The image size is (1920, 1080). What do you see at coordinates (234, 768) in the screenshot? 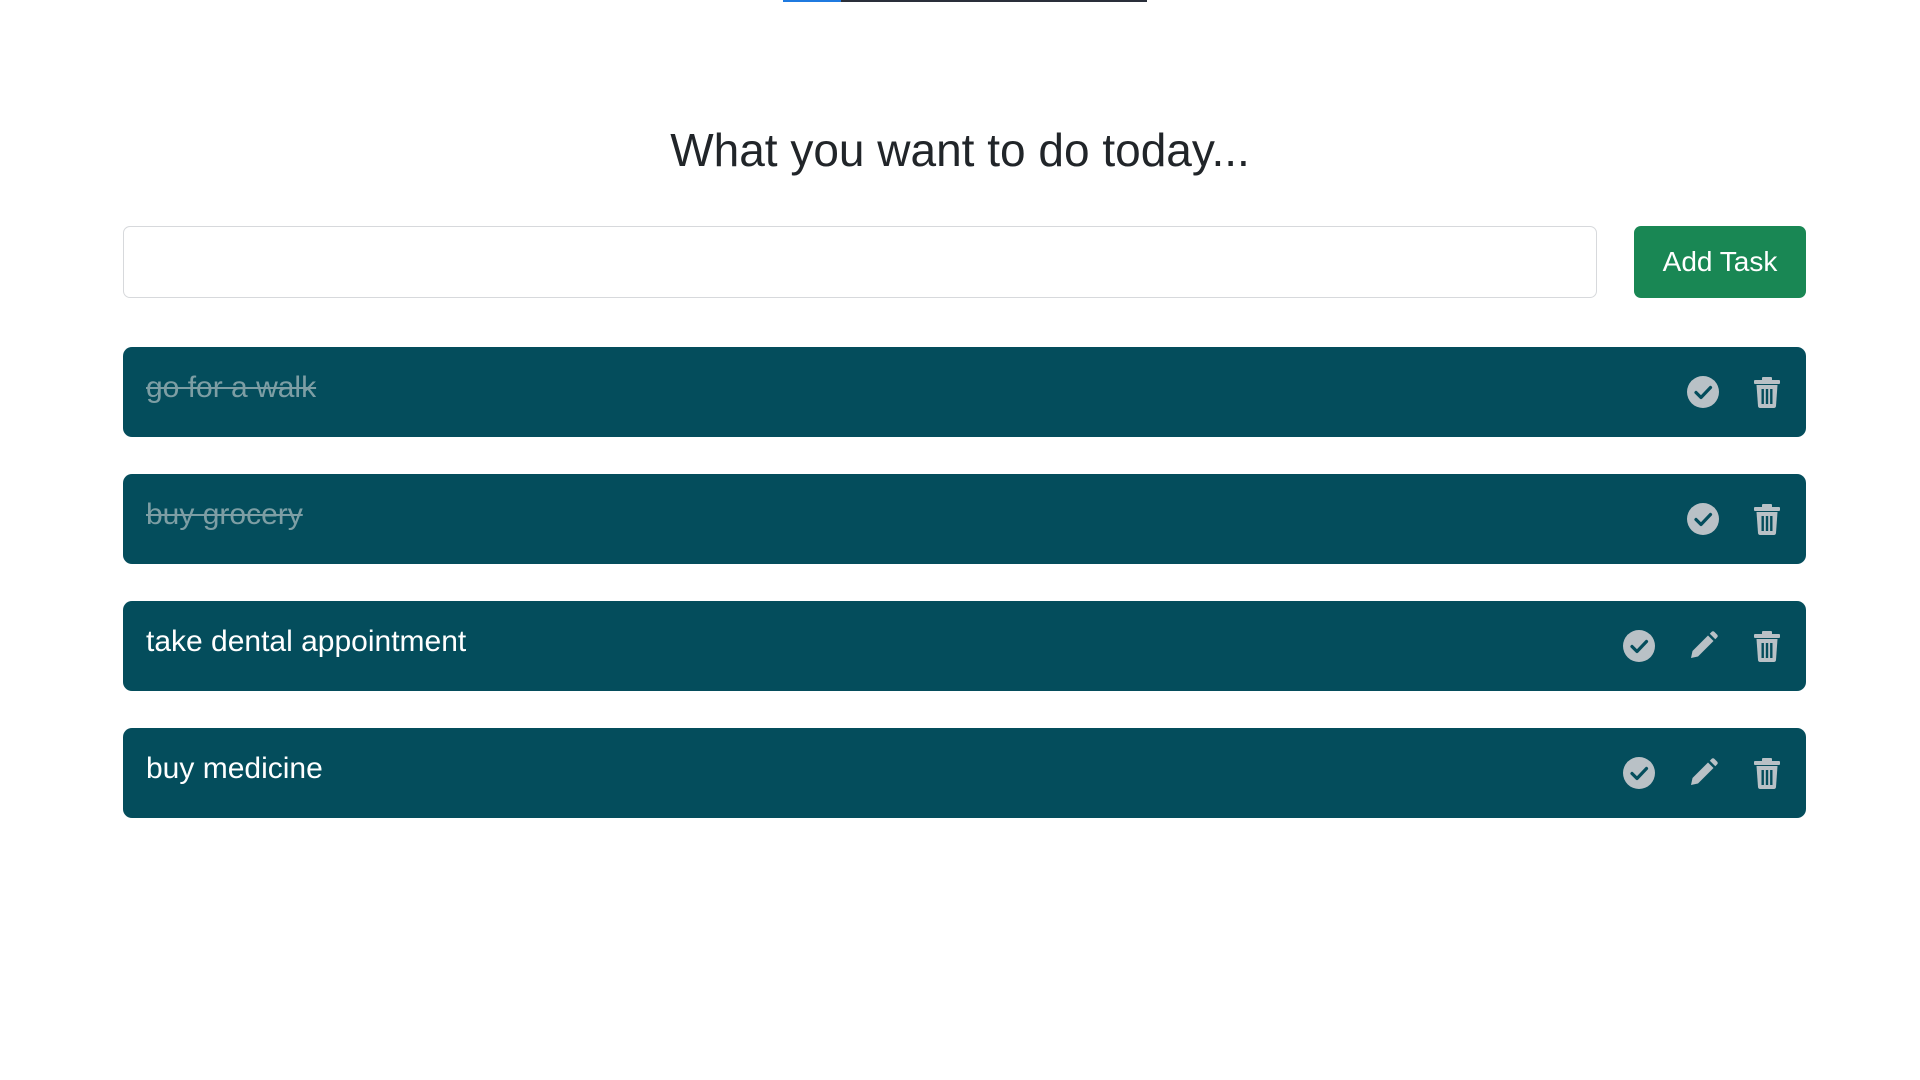
I see `task-text: buy medicine` at bounding box center [234, 768].